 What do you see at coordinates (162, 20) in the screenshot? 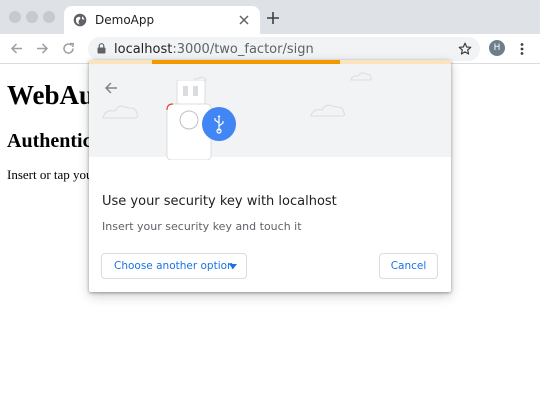
I see `browser-tab: DemoApp` at bounding box center [162, 20].